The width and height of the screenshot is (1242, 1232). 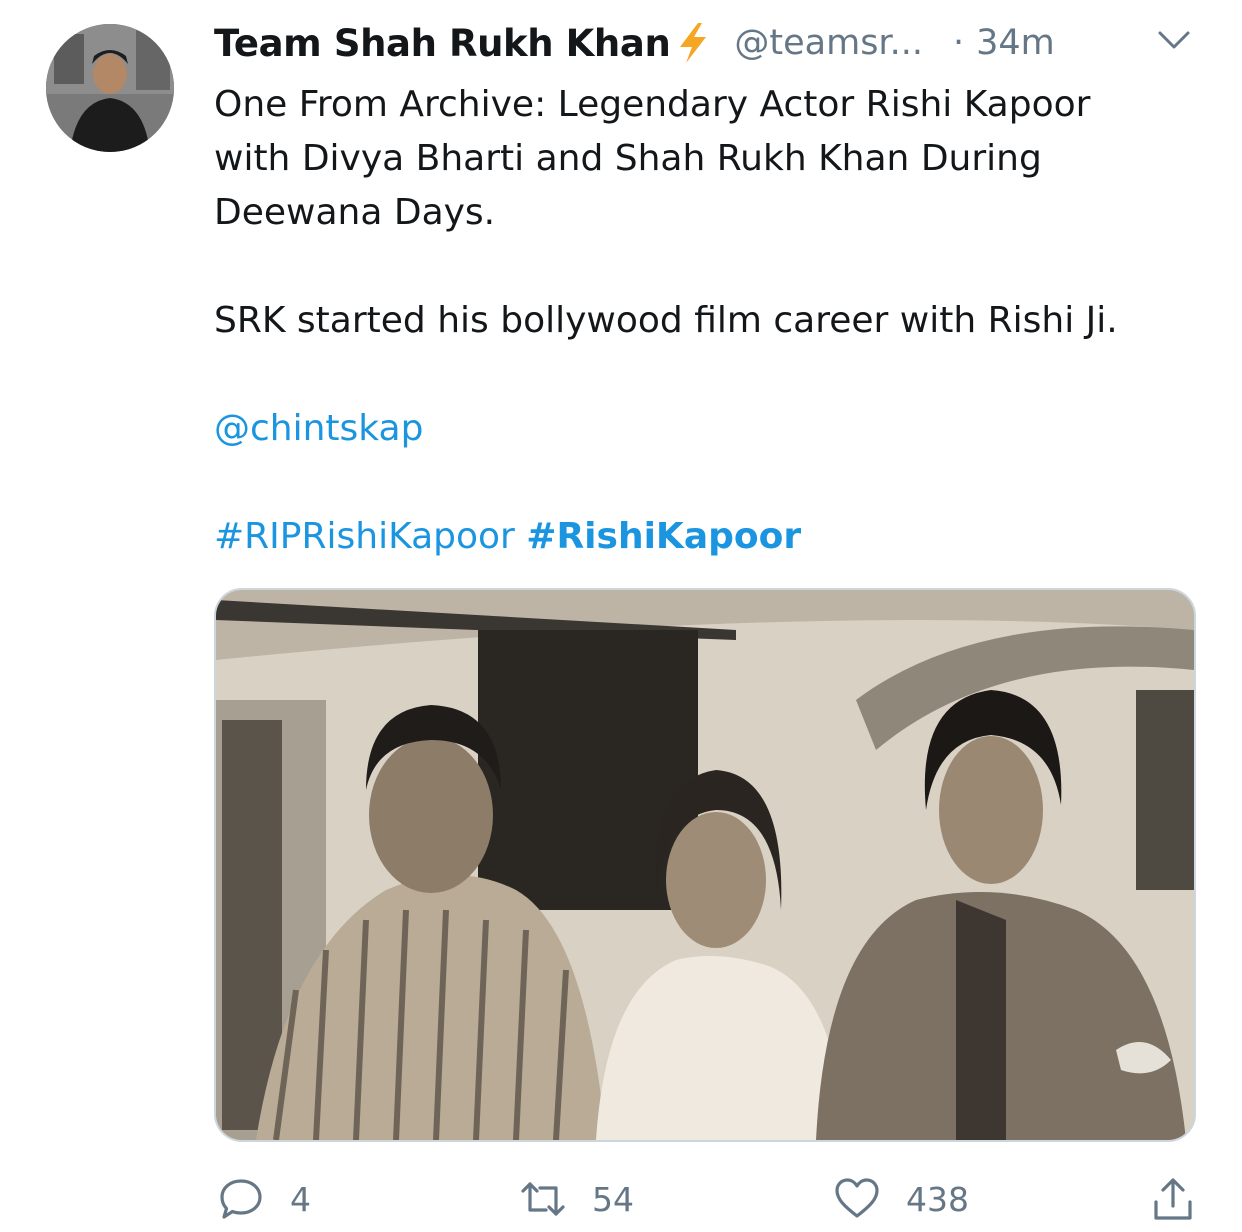 I want to click on hashtag-link: #RishiKapoor, so click(x=663, y=536).